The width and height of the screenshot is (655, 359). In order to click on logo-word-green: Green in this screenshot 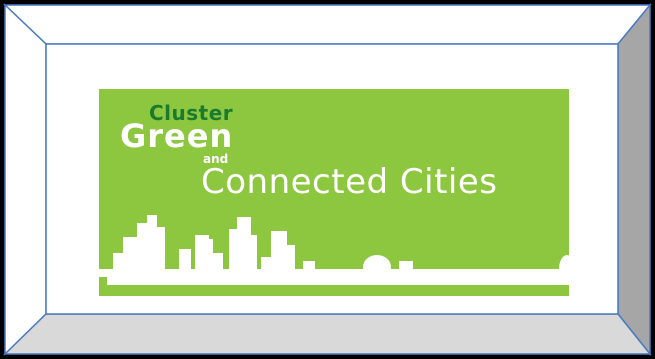, I will do `click(177, 136)`.